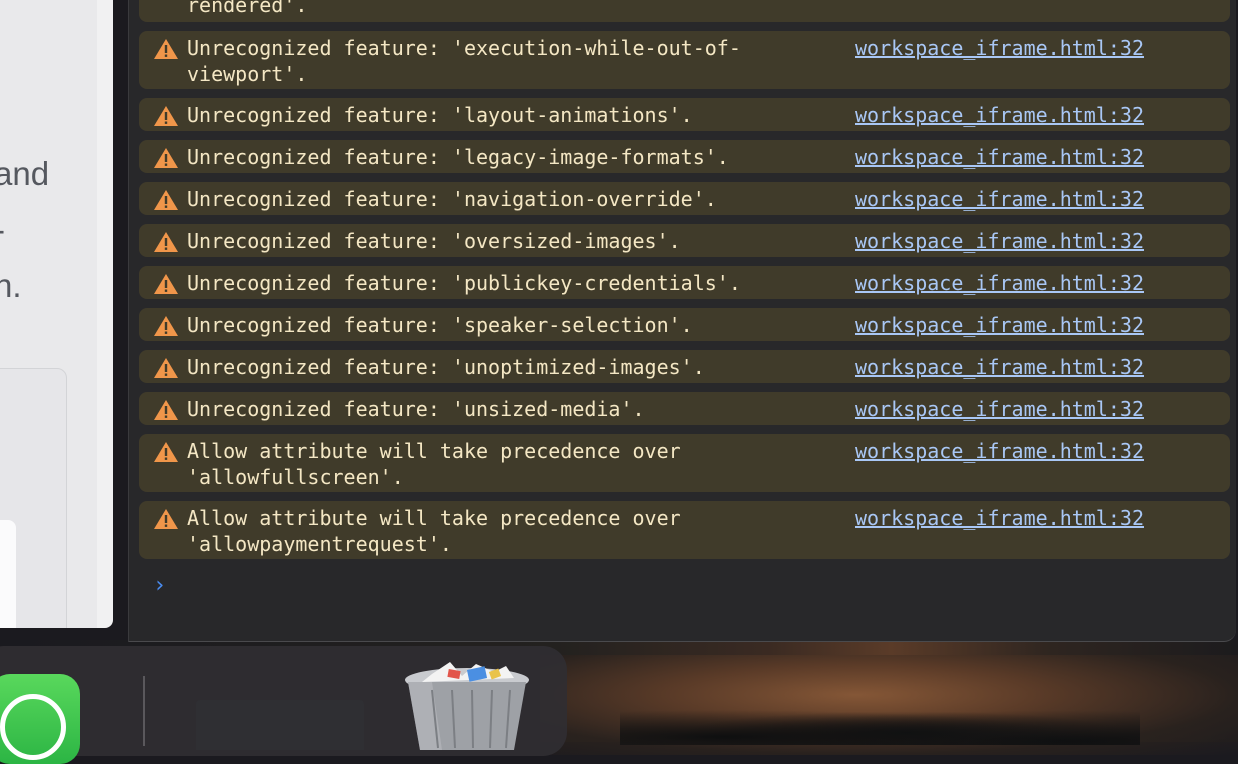 The height and width of the screenshot is (764, 1238). What do you see at coordinates (8, 574) in the screenshot?
I see `page-card-inner` at bounding box center [8, 574].